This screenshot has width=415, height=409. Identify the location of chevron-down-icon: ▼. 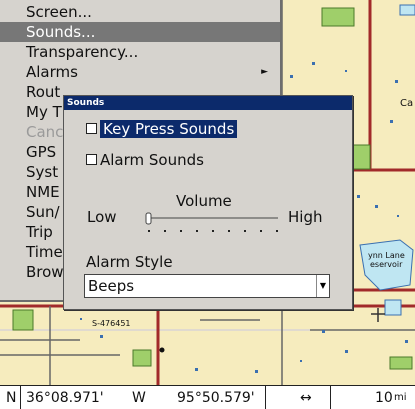
(322, 286).